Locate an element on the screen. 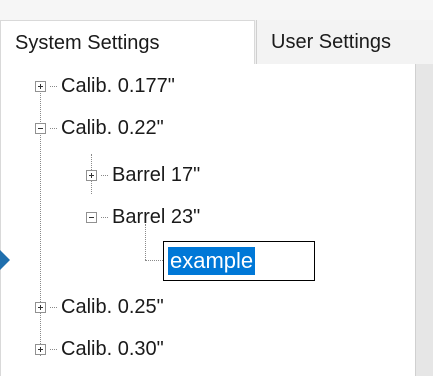 This screenshot has width=433, height=376. tree-node-barrel-23: Barrel 23" is located at coordinates (143, 217).